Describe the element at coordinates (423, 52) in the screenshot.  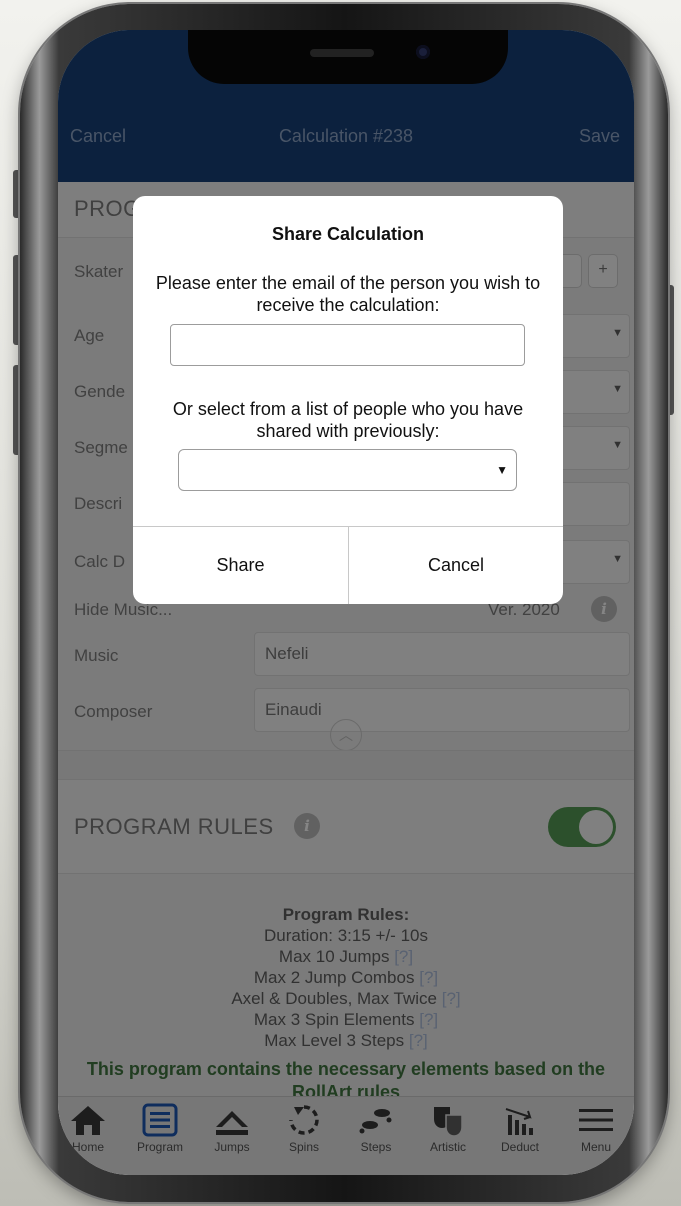
I see `front-camera` at that location.